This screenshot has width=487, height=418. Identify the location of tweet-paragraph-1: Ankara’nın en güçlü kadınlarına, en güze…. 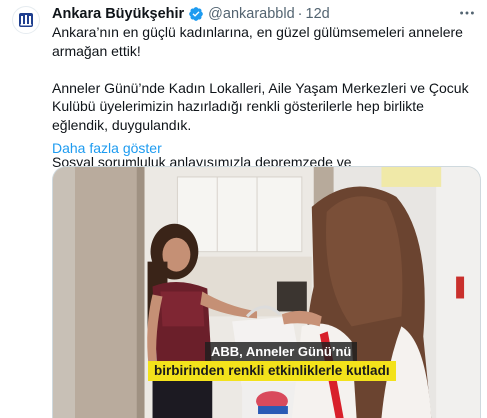
(257, 41).